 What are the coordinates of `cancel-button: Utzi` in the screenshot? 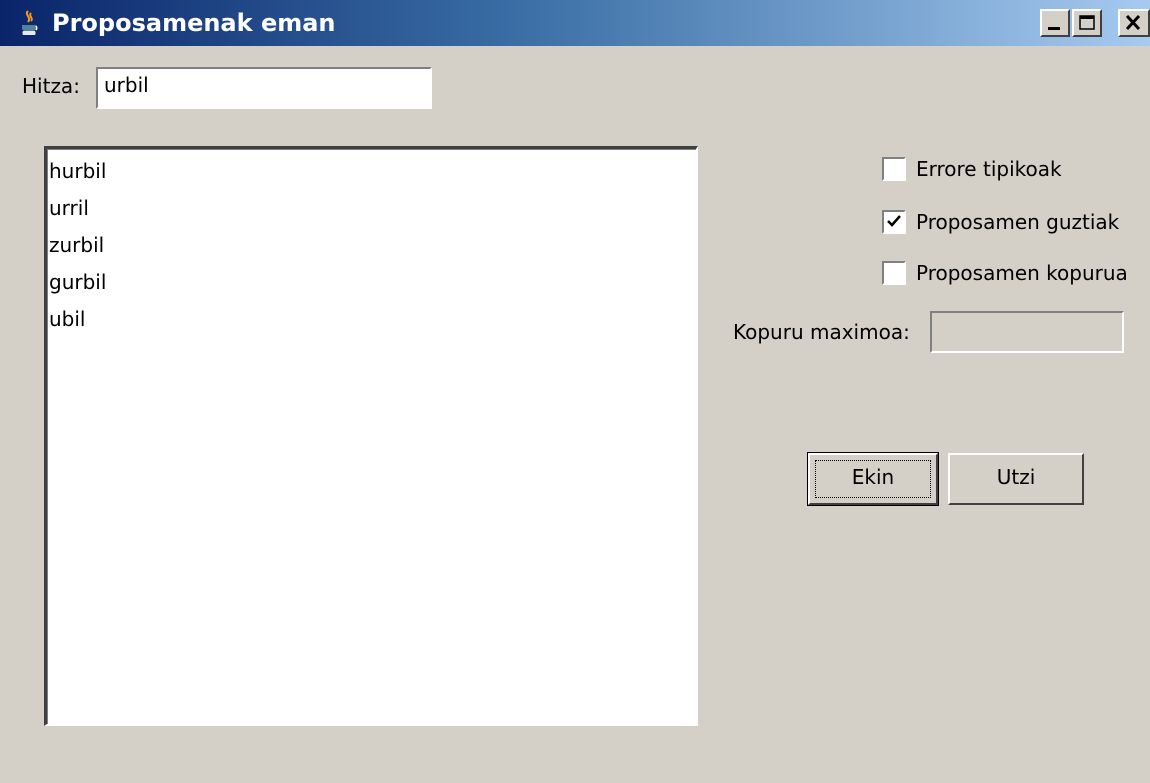 It's located at (1016, 479).